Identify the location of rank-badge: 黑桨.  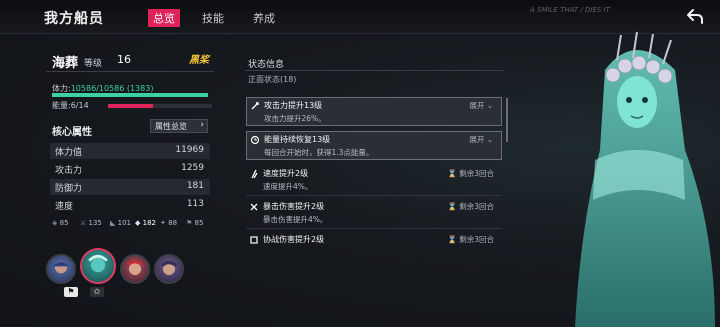
(199, 60).